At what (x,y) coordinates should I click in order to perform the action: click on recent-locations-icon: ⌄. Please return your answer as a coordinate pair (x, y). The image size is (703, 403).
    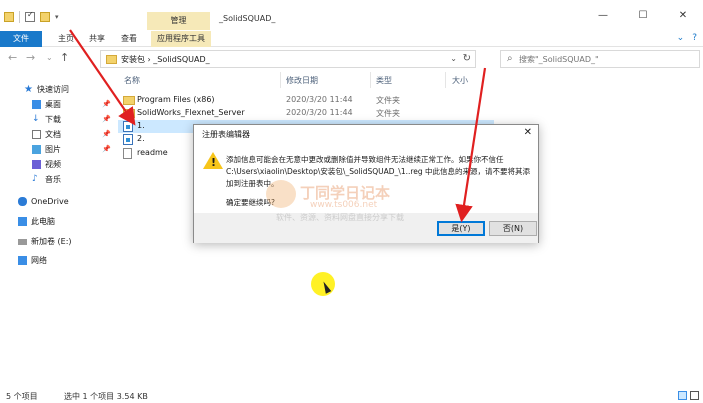
    Looking at the image, I should click on (49, 57).